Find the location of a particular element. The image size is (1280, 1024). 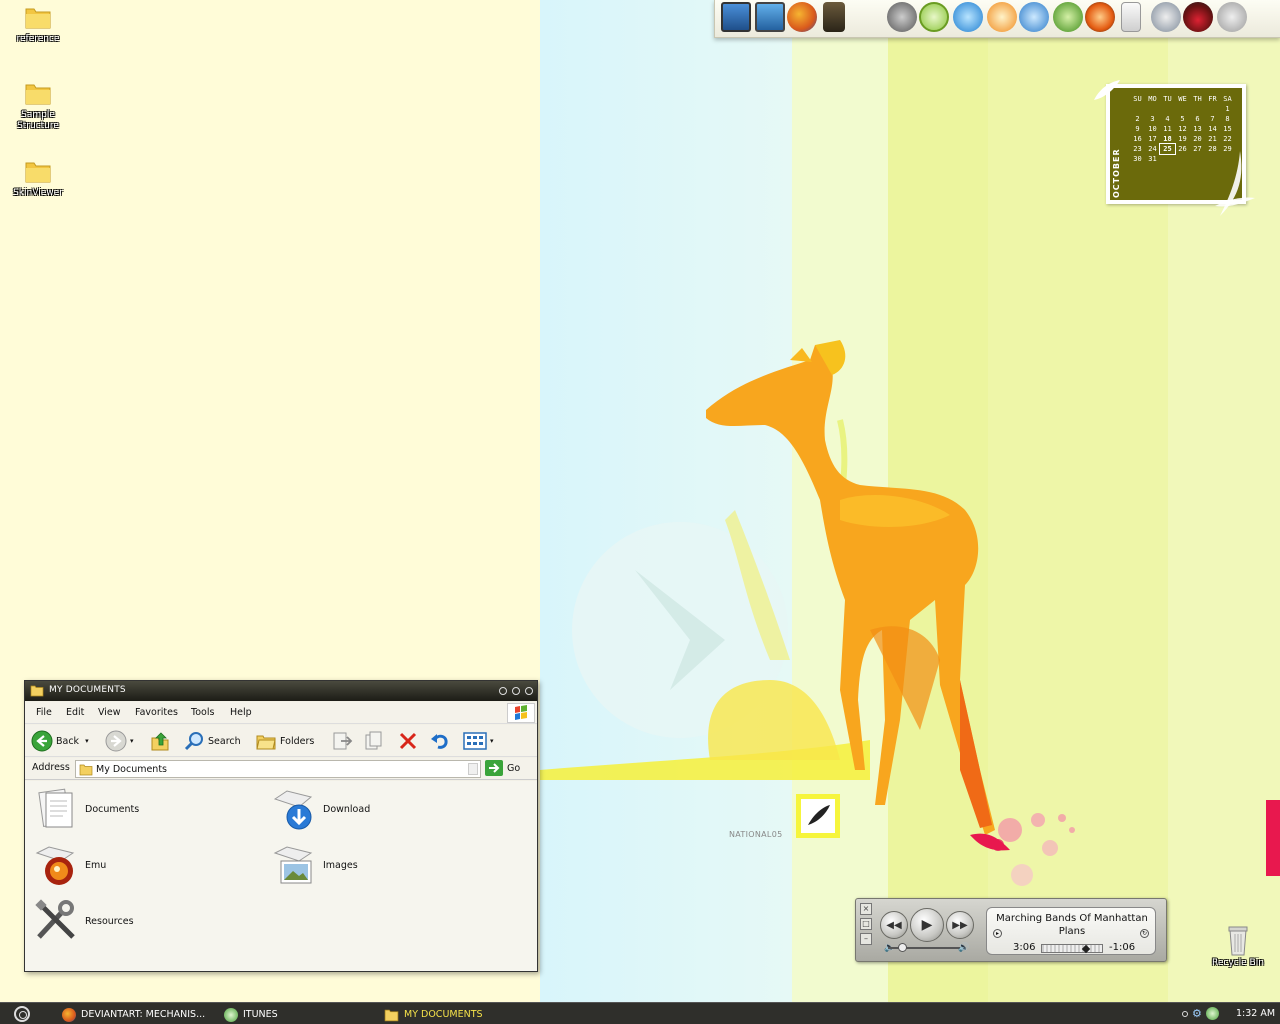

start-button is located at coordinates (22, 1014).